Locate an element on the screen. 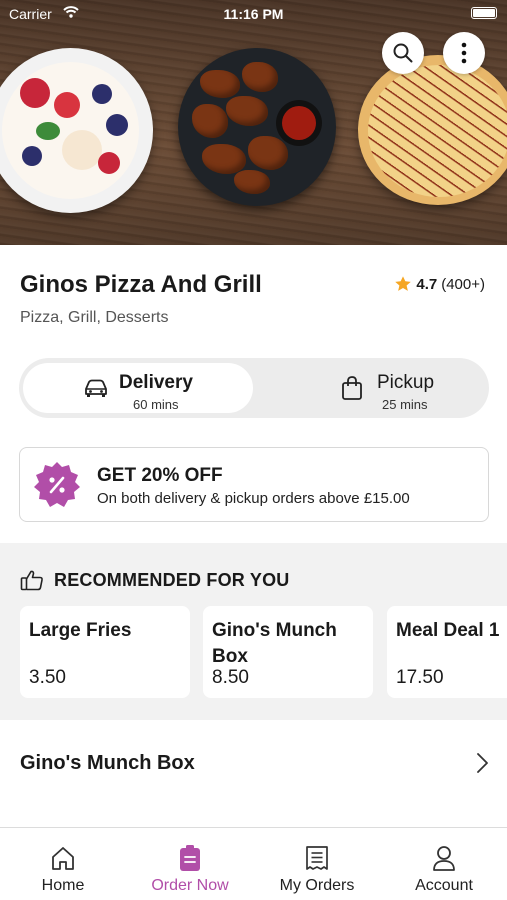  item-price: 17.50 is located at coordinates (420, 677).